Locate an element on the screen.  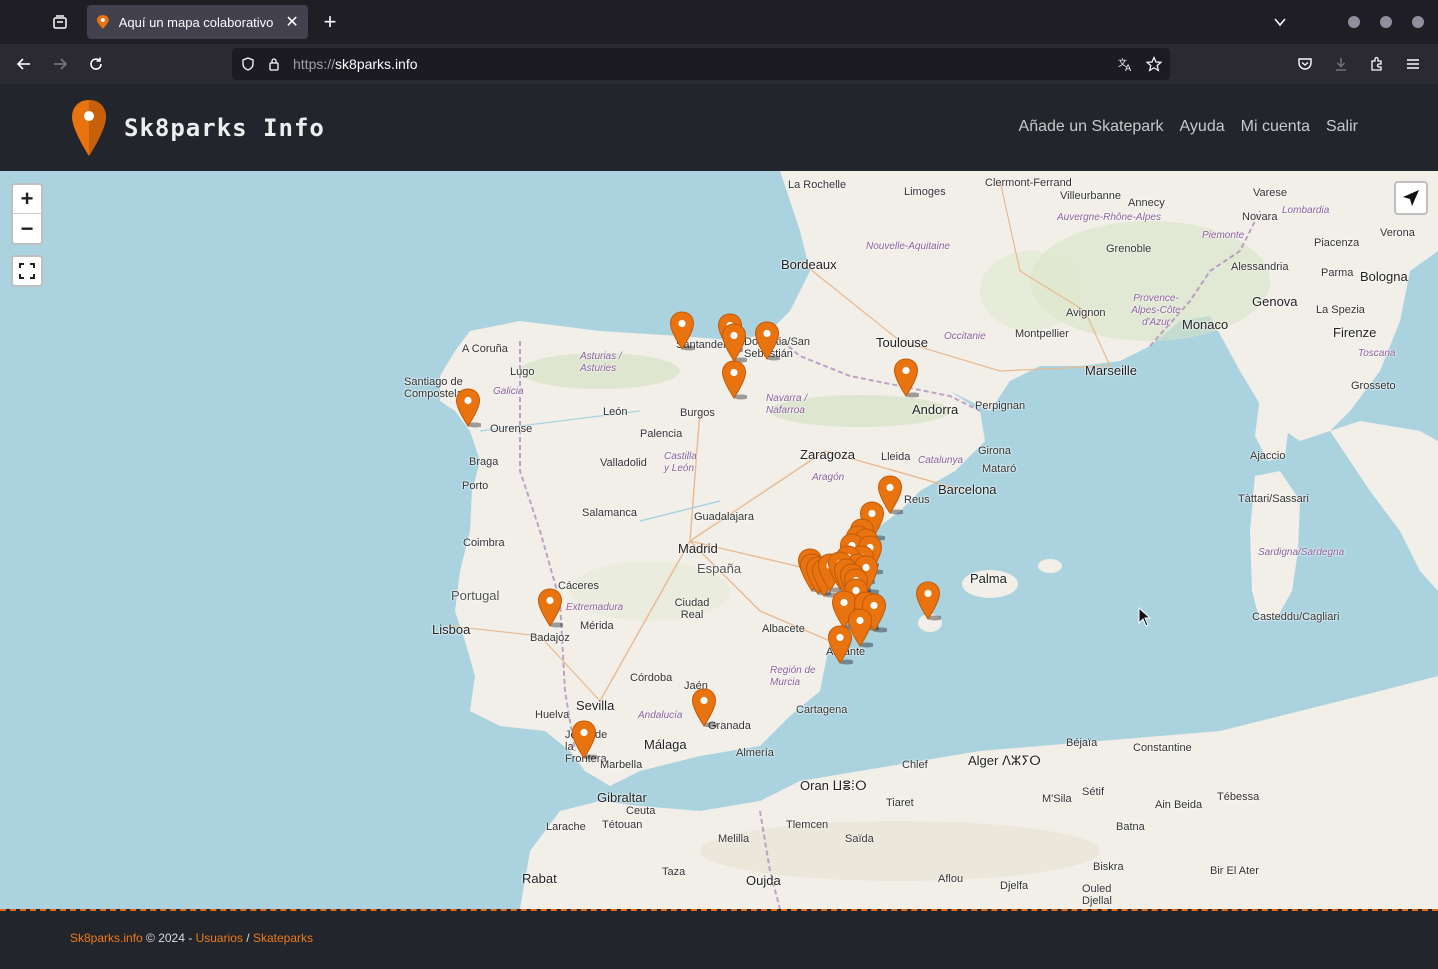
zoom-in-button: + is located at coordinates (27, 199).